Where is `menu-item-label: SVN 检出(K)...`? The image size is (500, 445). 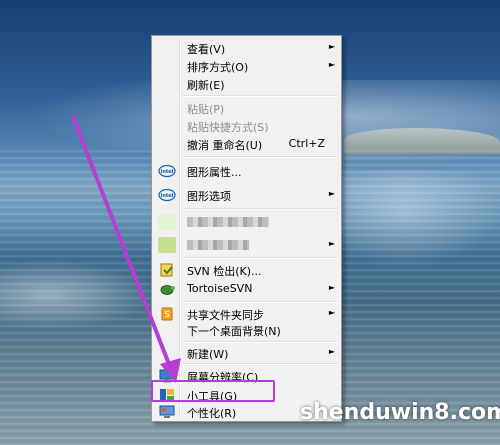
menu-item-label: SVN 检出(K)... is located at coordinates (224, 271).